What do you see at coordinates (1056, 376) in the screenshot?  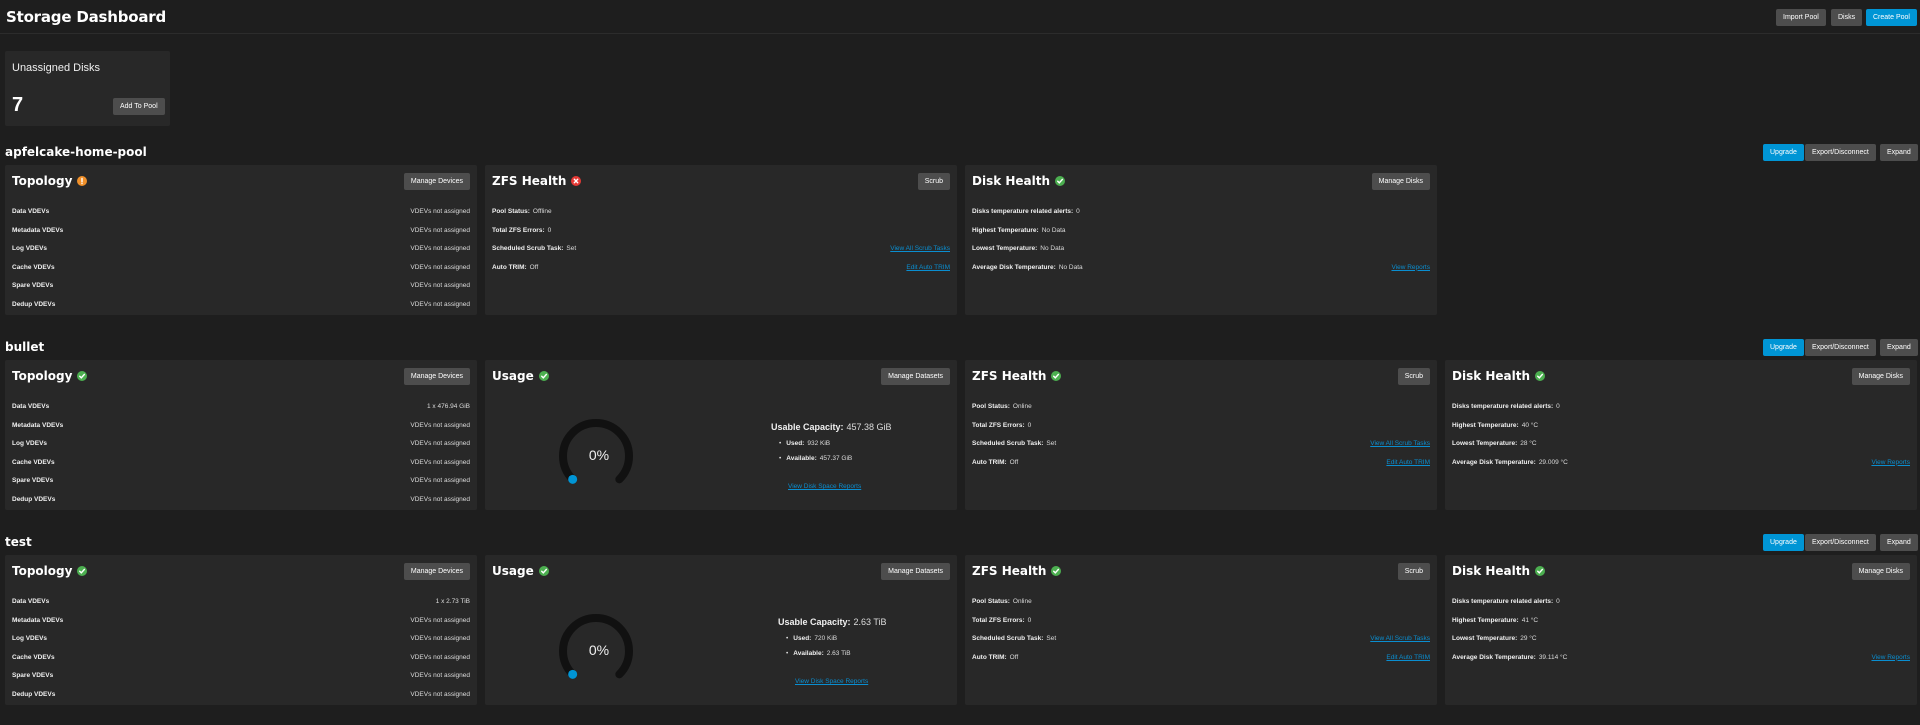 I see `zfs-status-icon` at bounding box center [1056, 376].